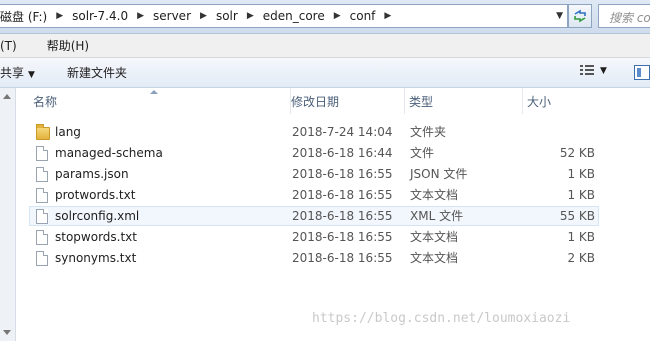 The height and width of the screenshot is (341, 650). What do you see at coordinates (559, 16) in the screenshot?
I see `address-dropdown-icon: ▼` at bounding box center [559, 16].